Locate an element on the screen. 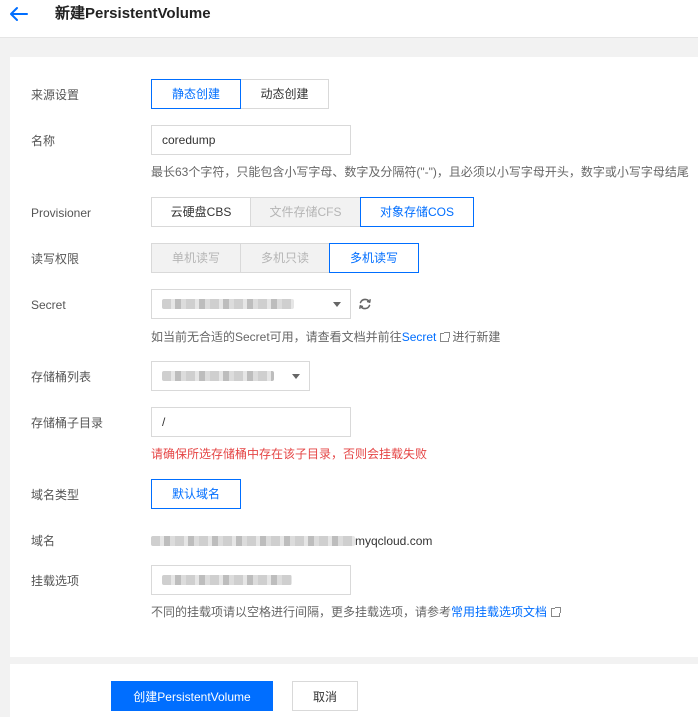  page-title: 新建PersistentVolume is located at coordinates (133, 13).